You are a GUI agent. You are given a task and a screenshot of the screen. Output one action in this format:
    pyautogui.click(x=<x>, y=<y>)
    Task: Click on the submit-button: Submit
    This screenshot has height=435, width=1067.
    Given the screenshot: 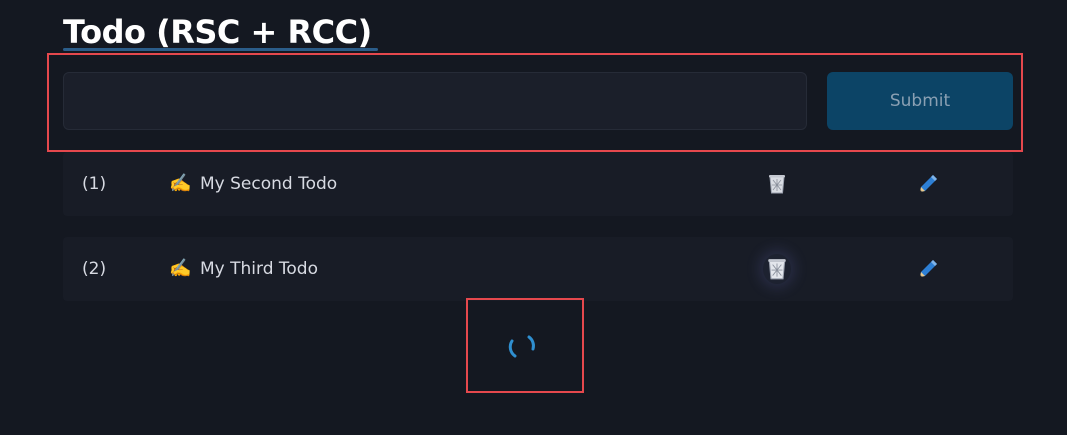 What is the action you would take?
    pyautogui.click(x=920, y=101)
    